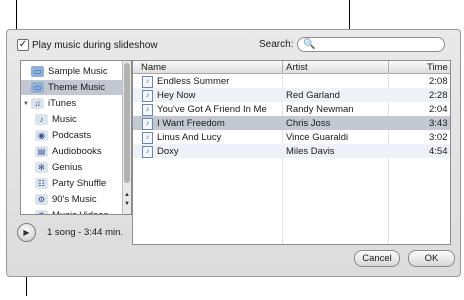 The width and height of the screenshot is (464, 300). I want to click on sidebar-item-label: Party Shuffle, so click(79, 183).